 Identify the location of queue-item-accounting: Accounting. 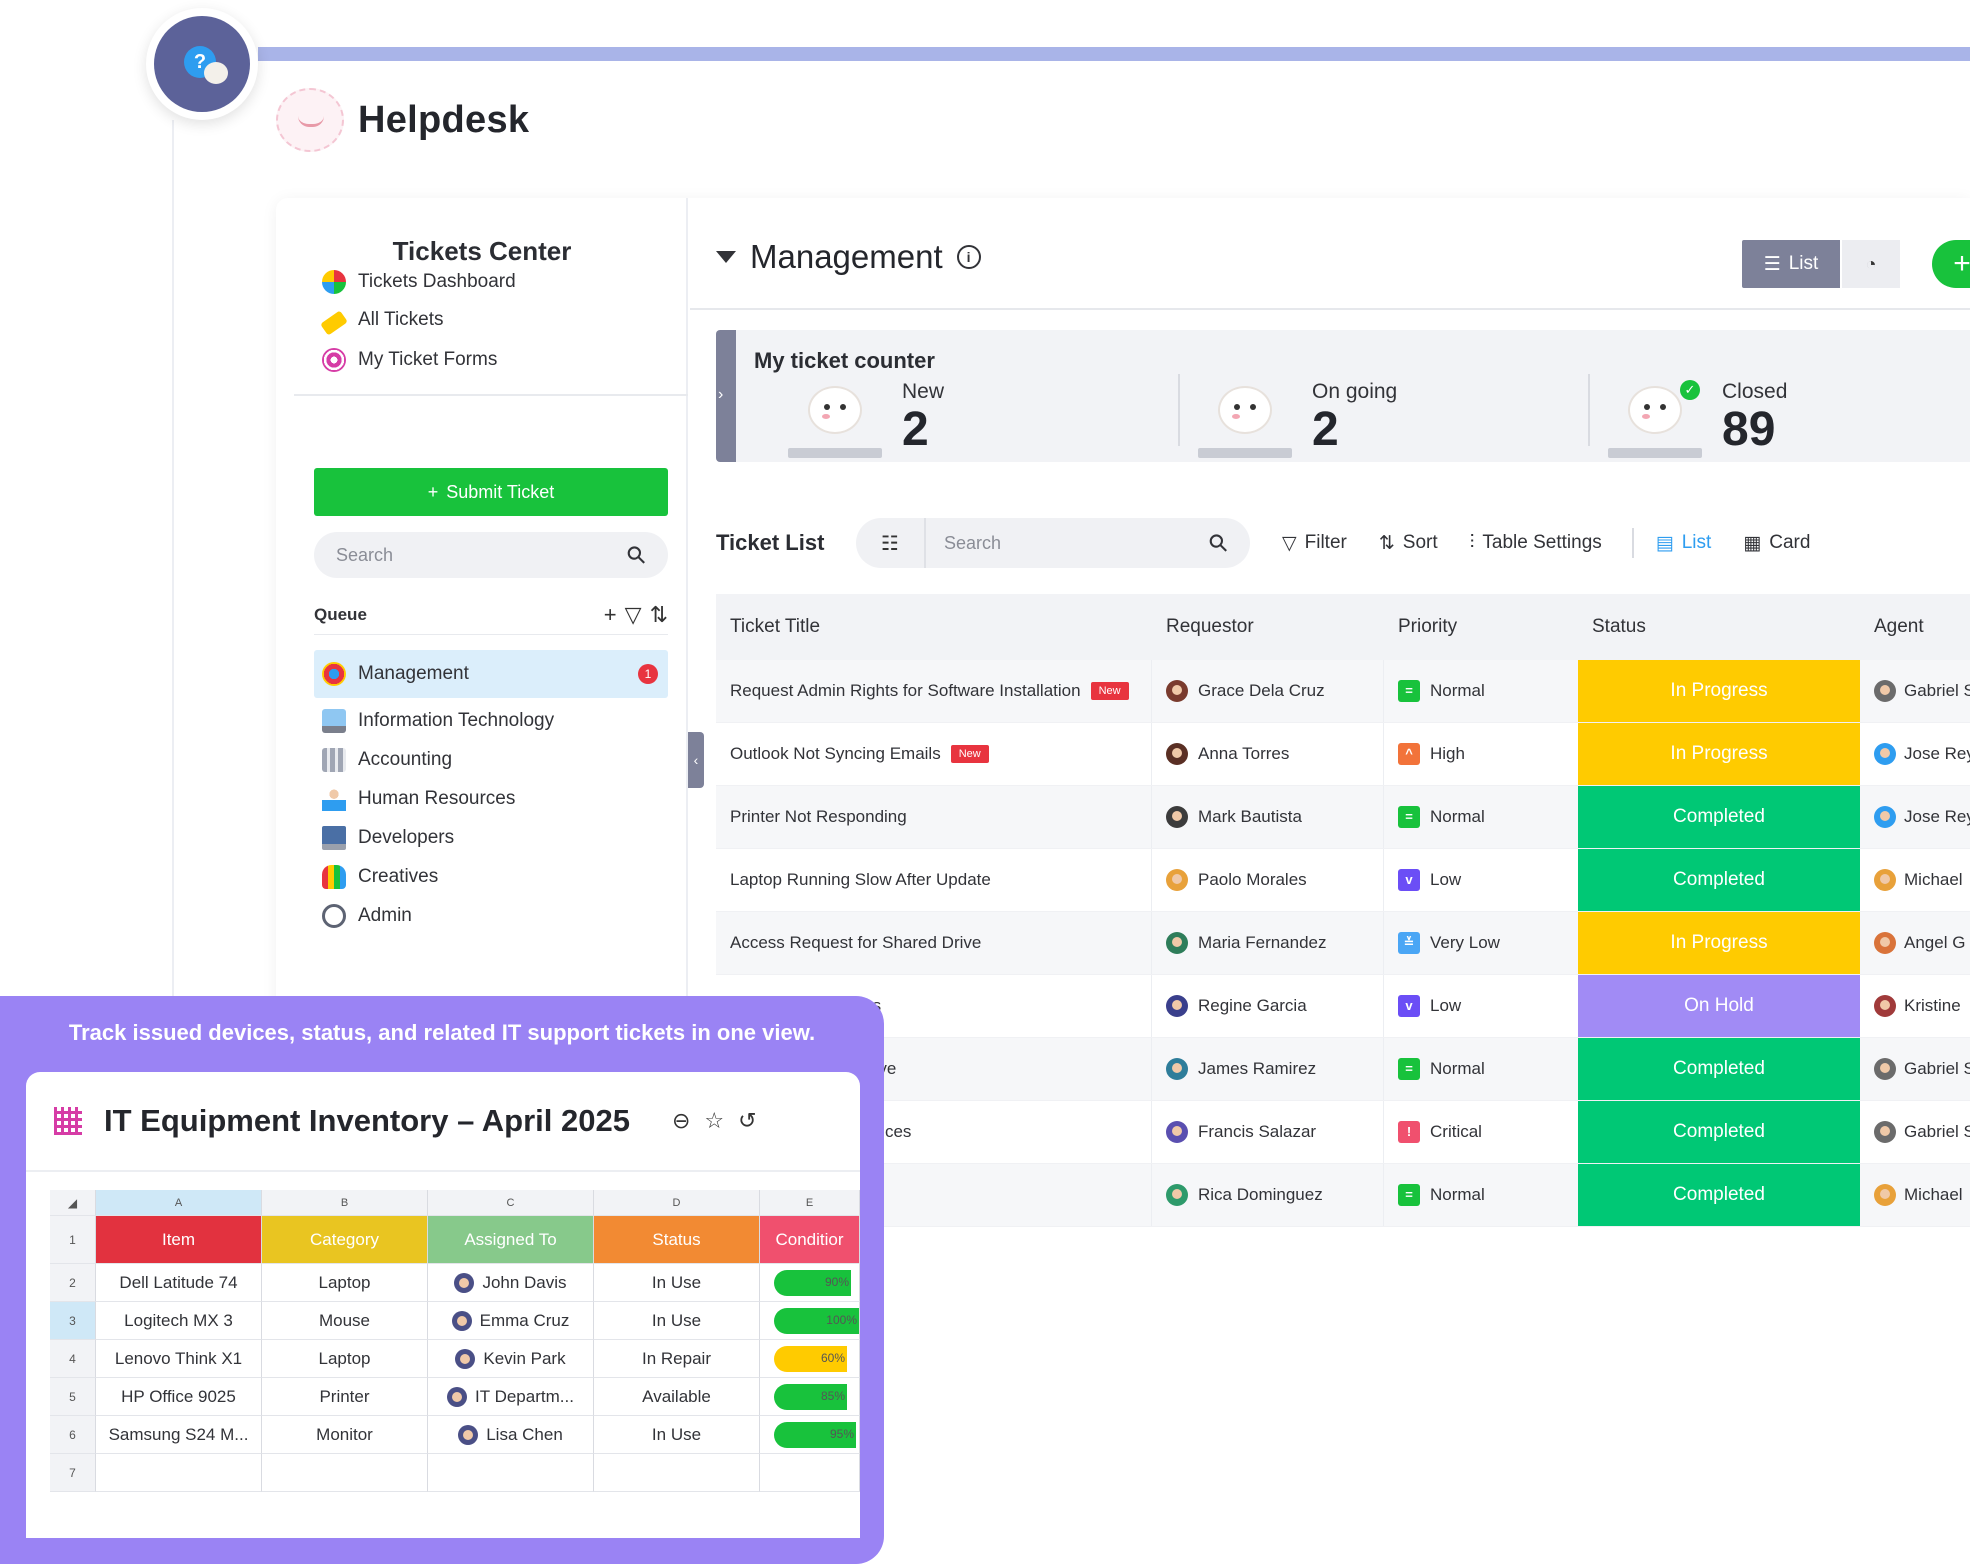
(491, 759).